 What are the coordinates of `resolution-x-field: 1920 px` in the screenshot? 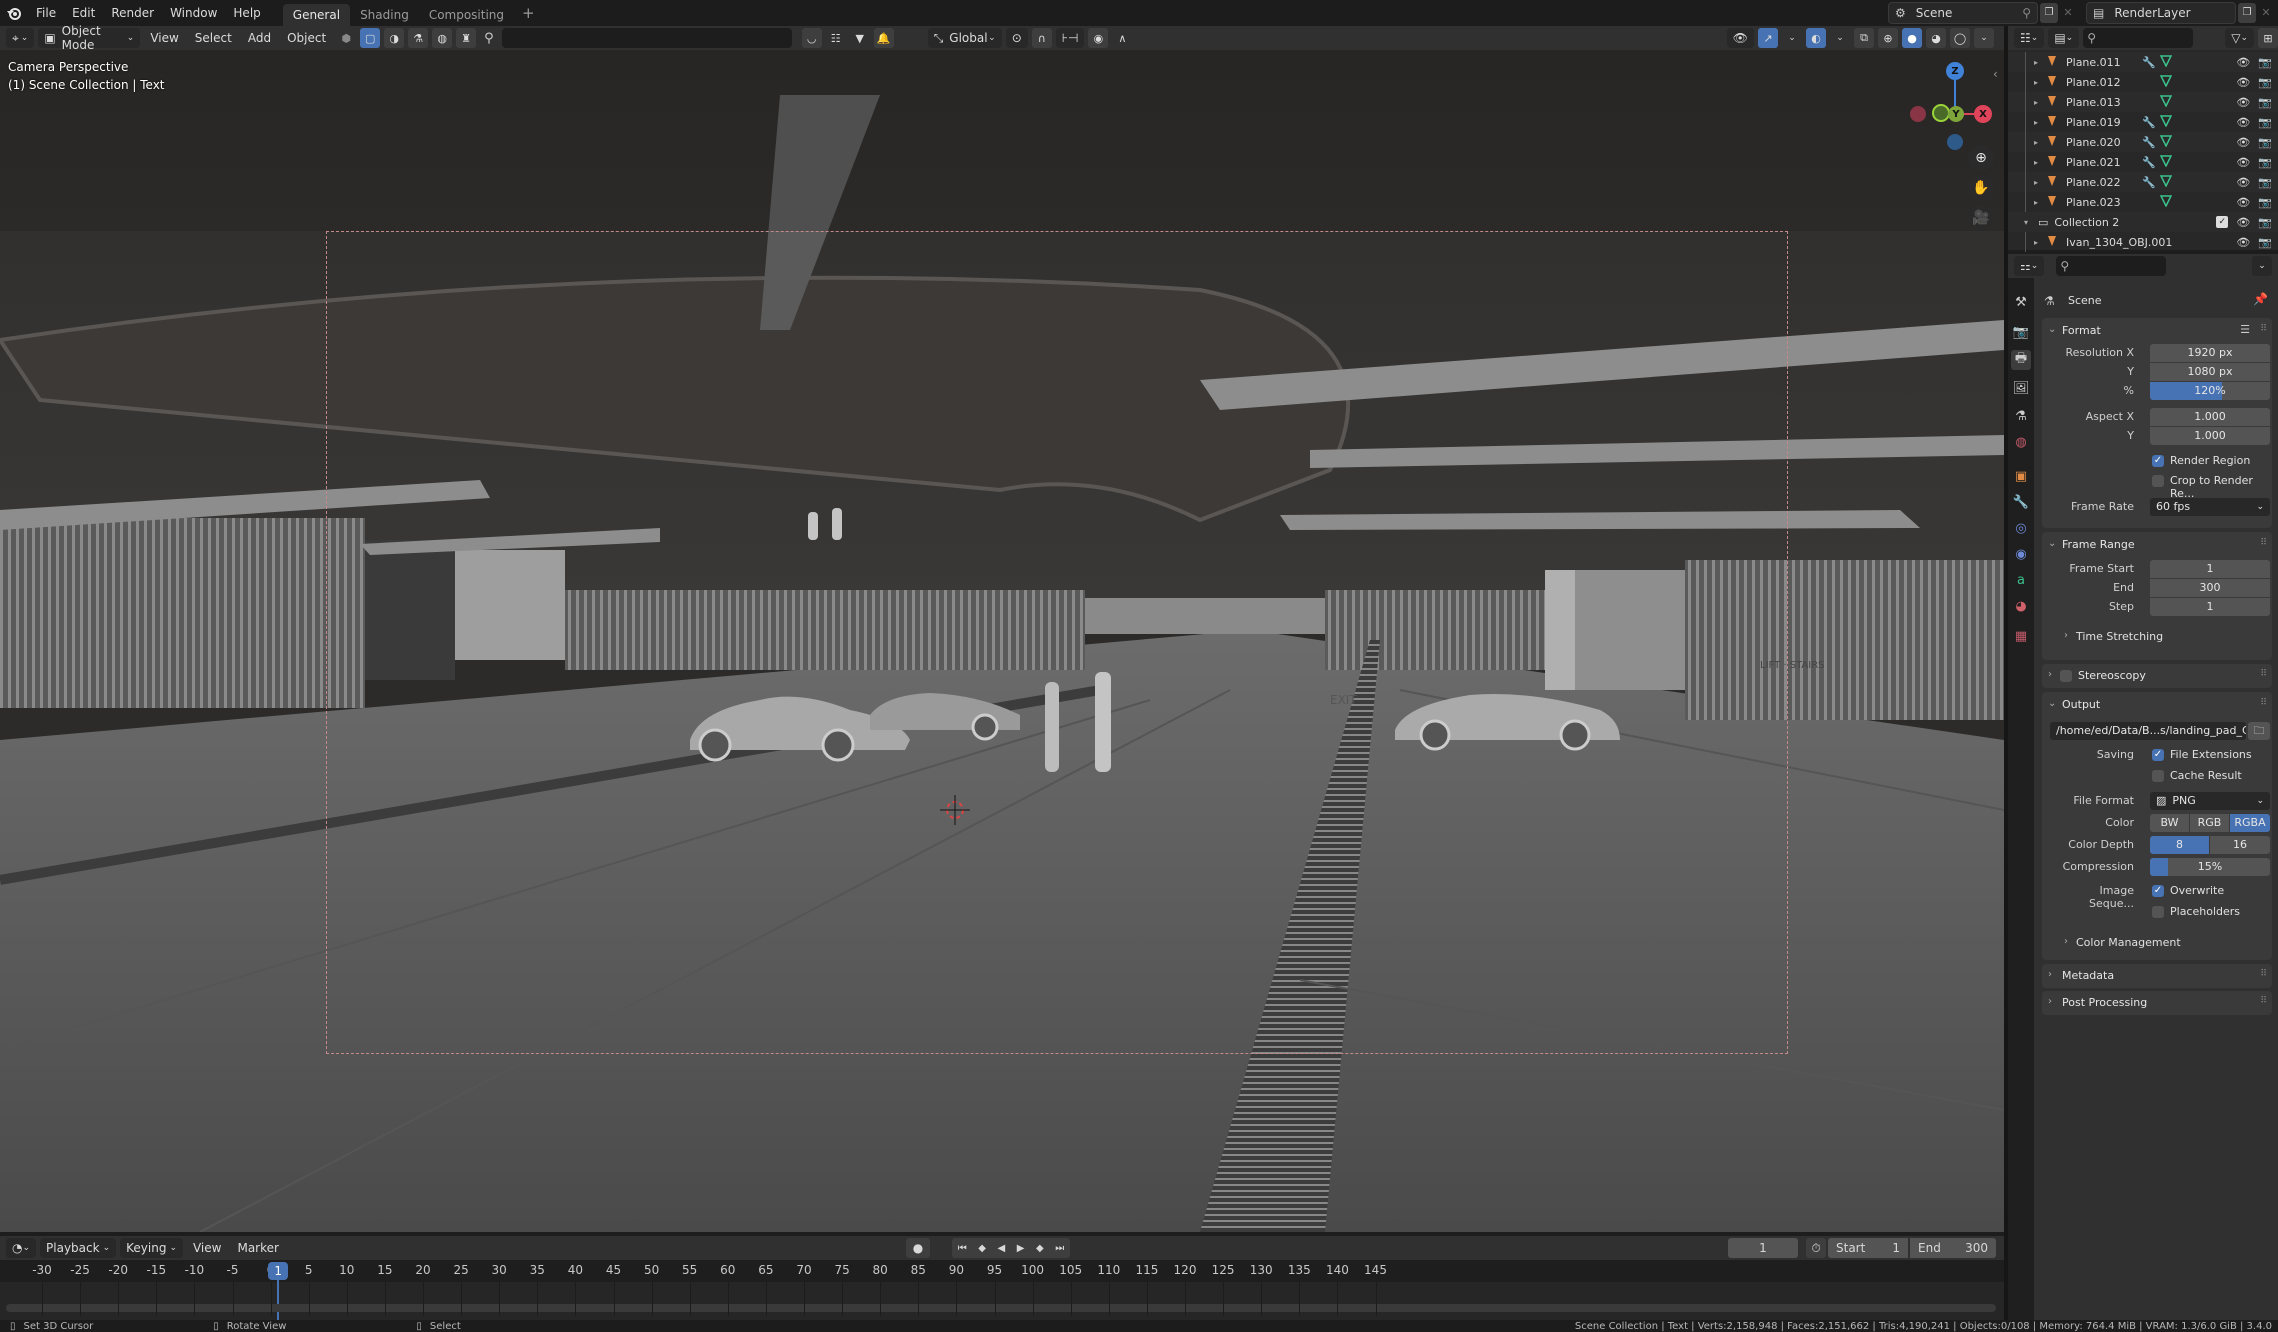 It's located at (2210, 353).